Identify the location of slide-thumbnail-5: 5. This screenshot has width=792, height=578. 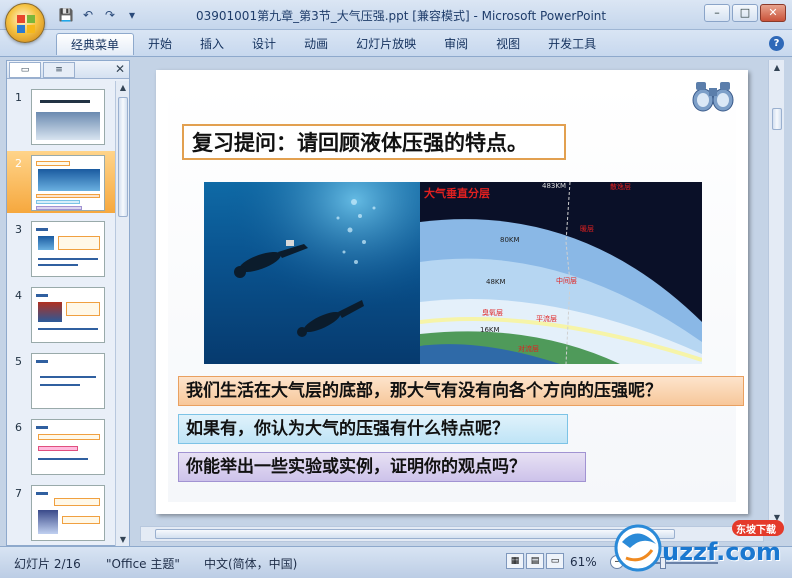
(61, 380).